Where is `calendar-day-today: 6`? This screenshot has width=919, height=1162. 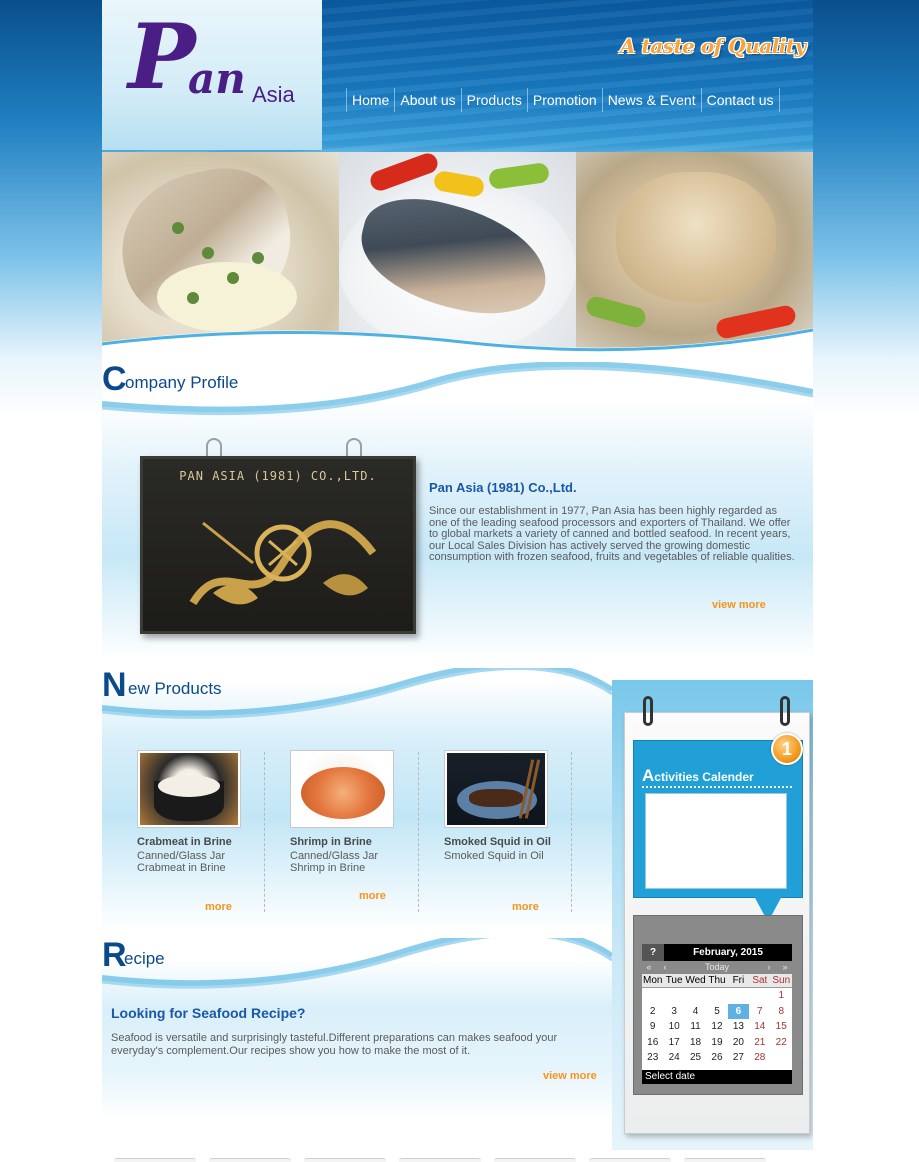
calendar-day-today: 6 is located at coordinates (738, 1011).